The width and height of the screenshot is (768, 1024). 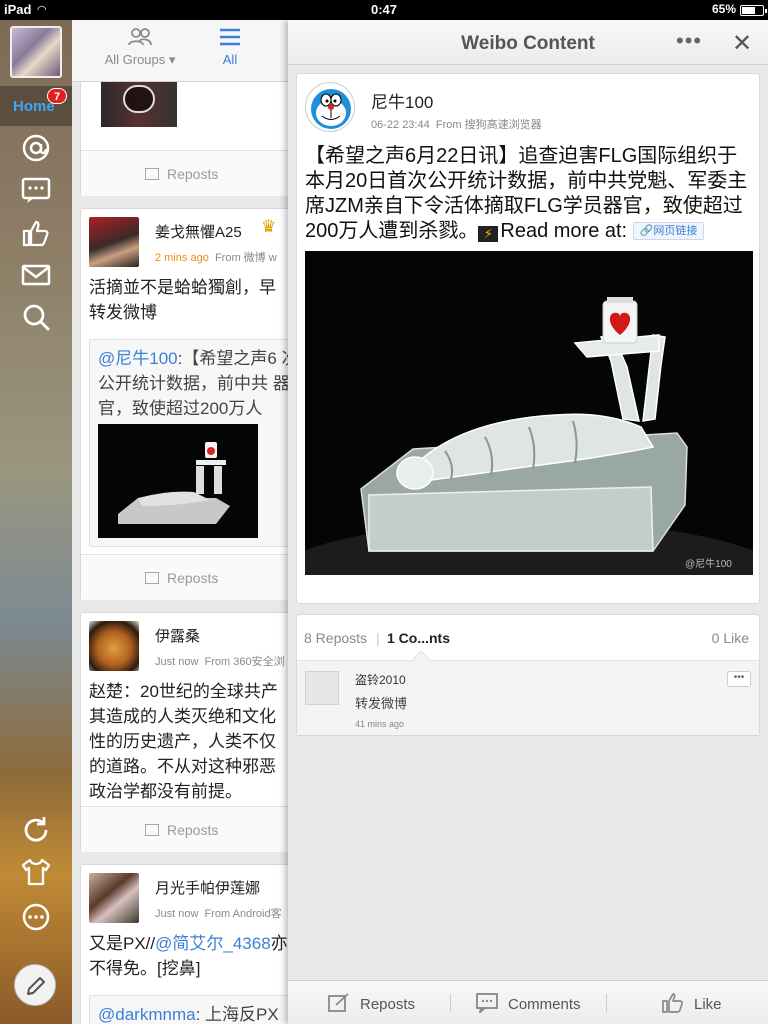 I want to click on post-text: 活摘並不是蛤蛤獨創，早 转发微博, so click(x=182, y=300).